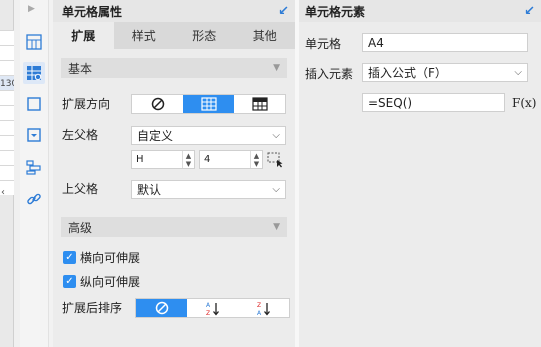 The width and height of the screenshot is (541, 347). I want to click on section-advanced: 高级 ▼, so click(174, 227).